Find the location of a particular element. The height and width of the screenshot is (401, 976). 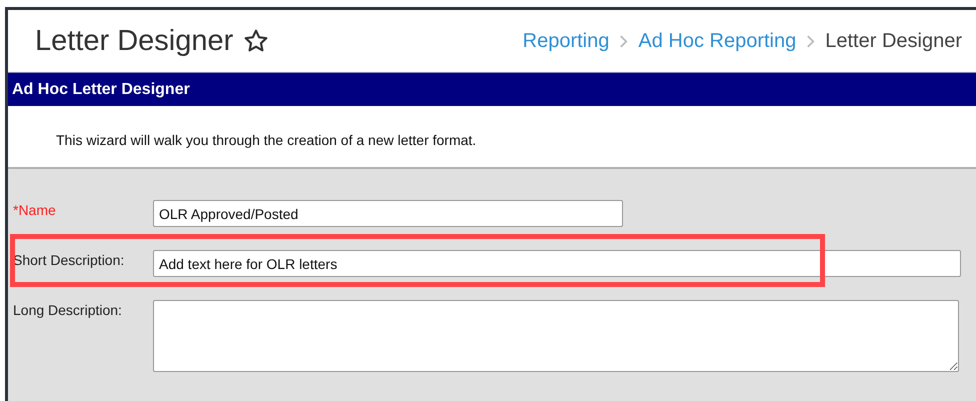

text-area is located at coordinates (556, 336).